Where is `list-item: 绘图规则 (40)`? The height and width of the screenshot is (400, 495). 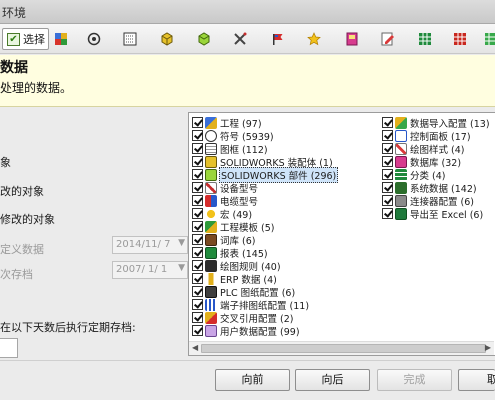 list-item: 绘图规则 (40) is located at coordinates (237, 266).